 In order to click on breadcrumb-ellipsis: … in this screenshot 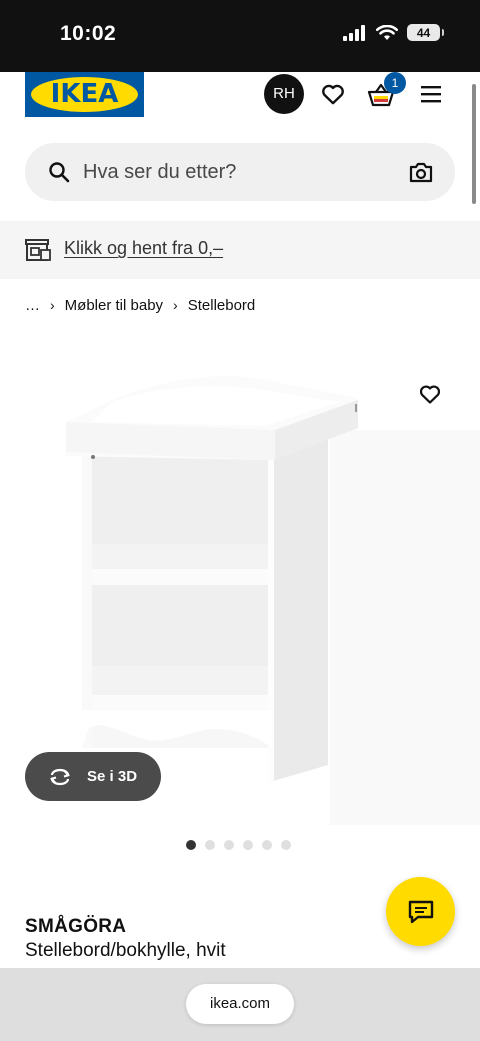, I will do `click(32, 305)`.